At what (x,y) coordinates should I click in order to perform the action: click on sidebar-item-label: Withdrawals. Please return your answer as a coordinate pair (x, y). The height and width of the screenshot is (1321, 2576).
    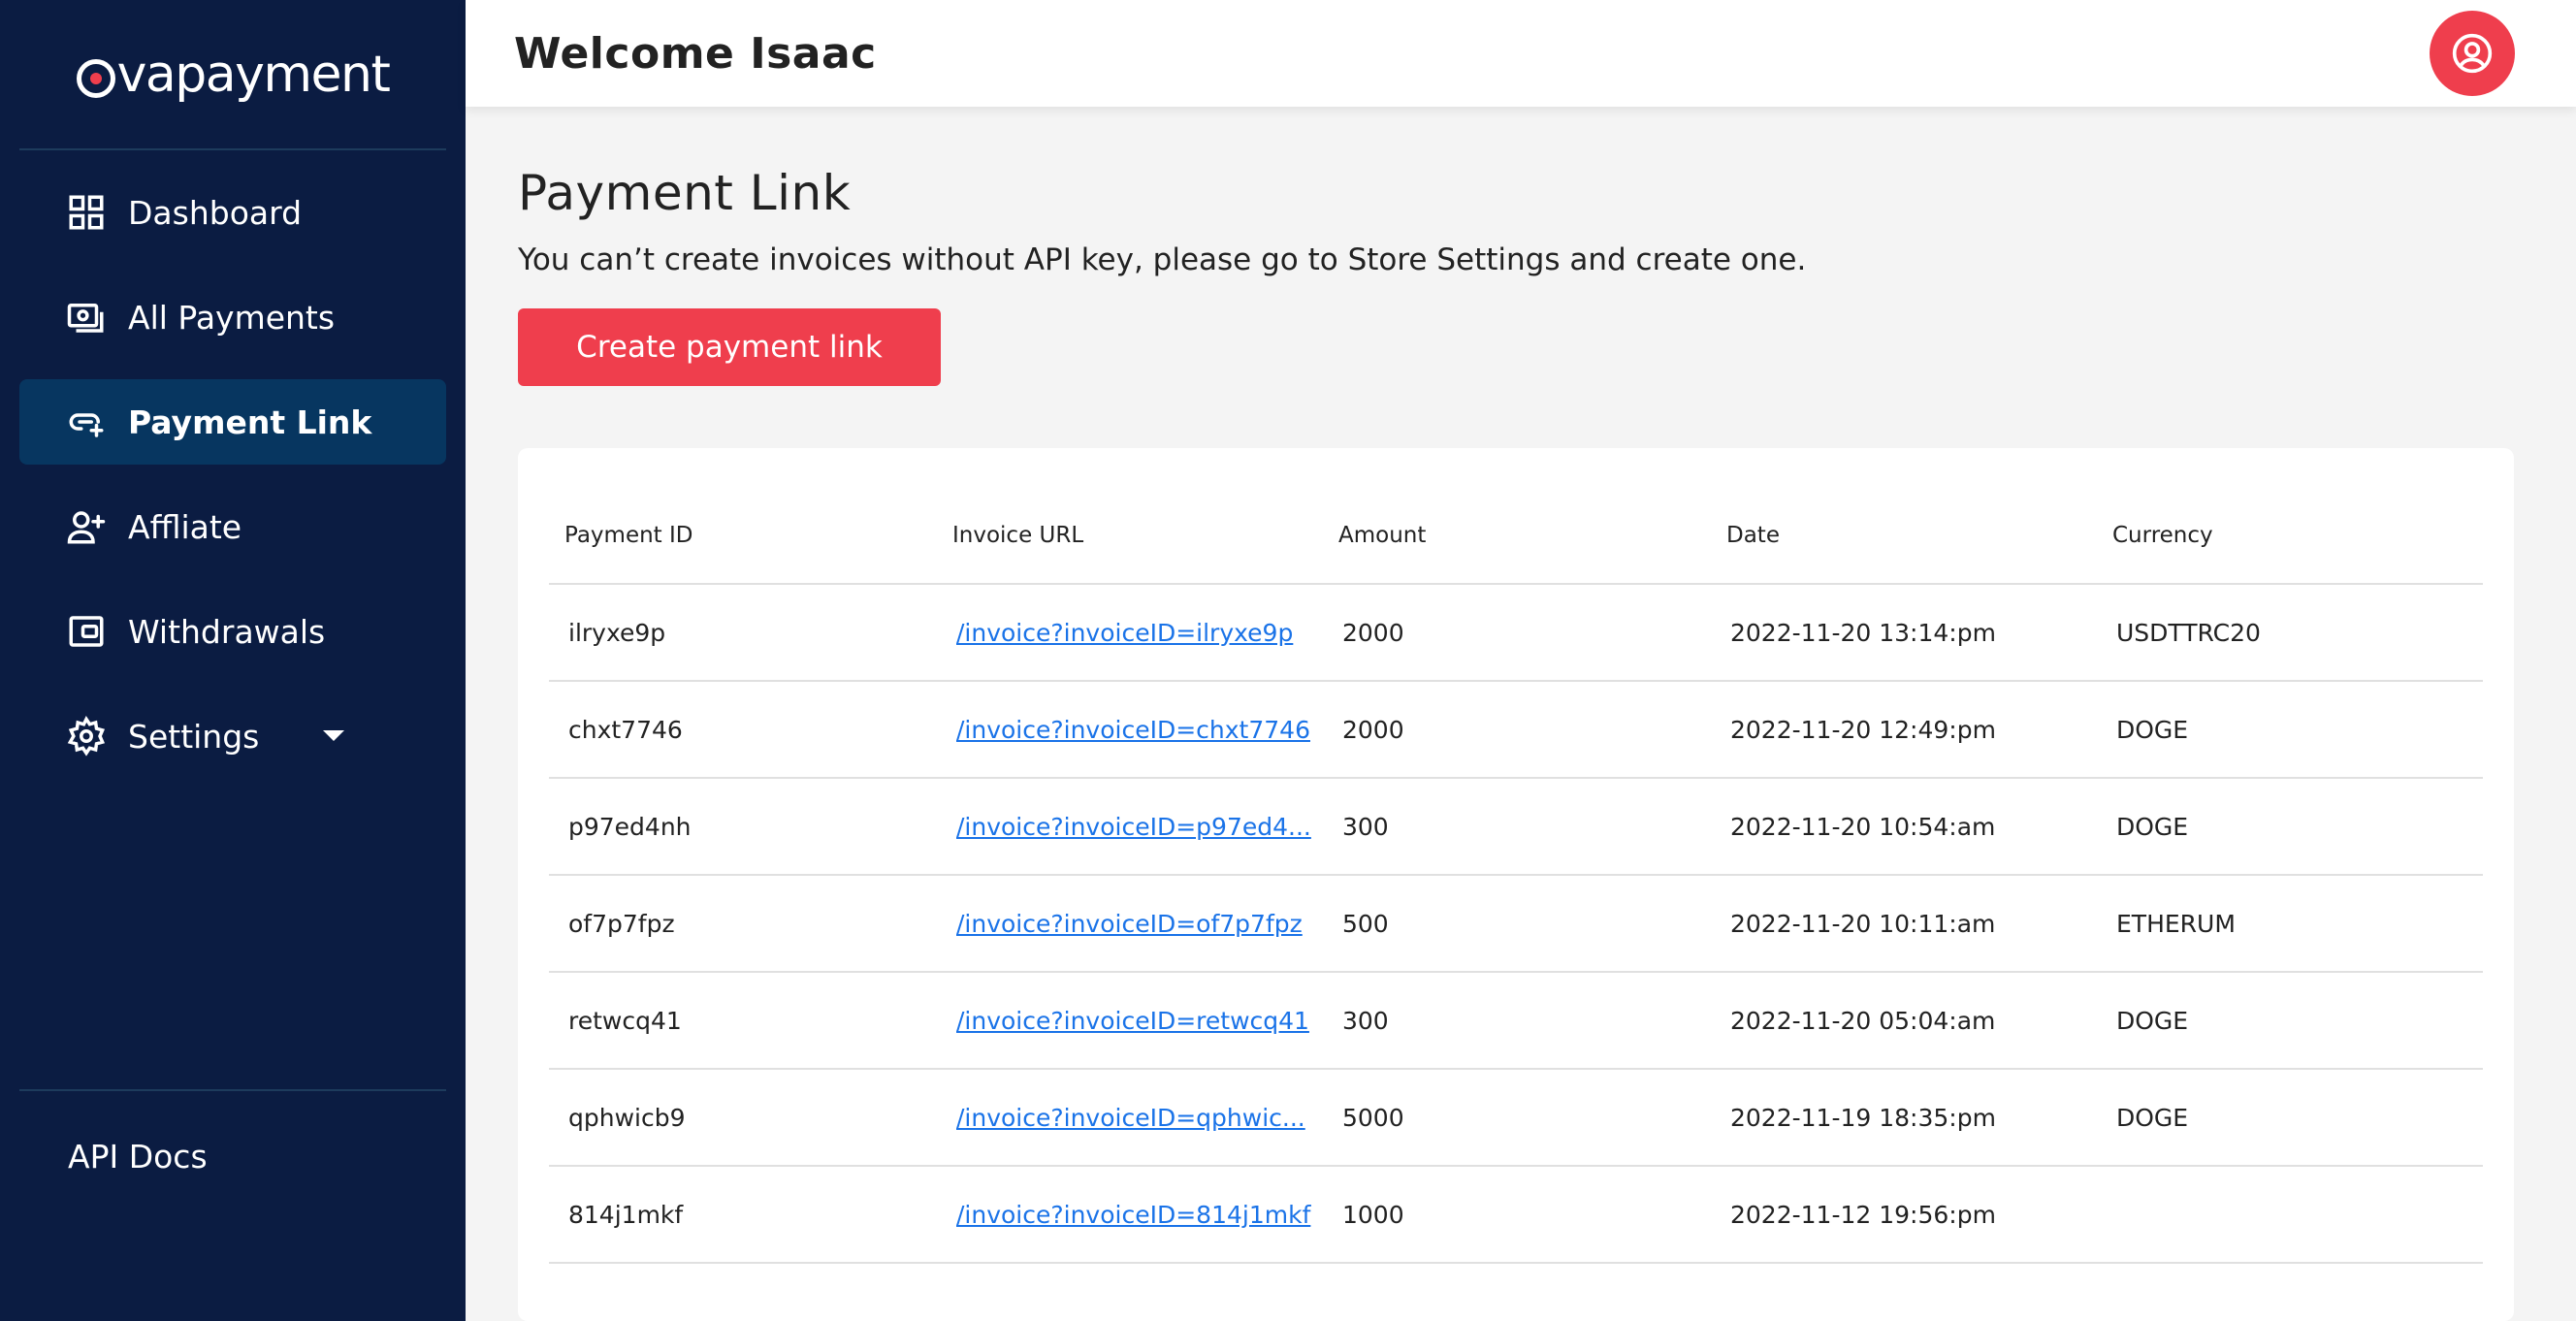
    Looking at the image, I should click on (227, 631).